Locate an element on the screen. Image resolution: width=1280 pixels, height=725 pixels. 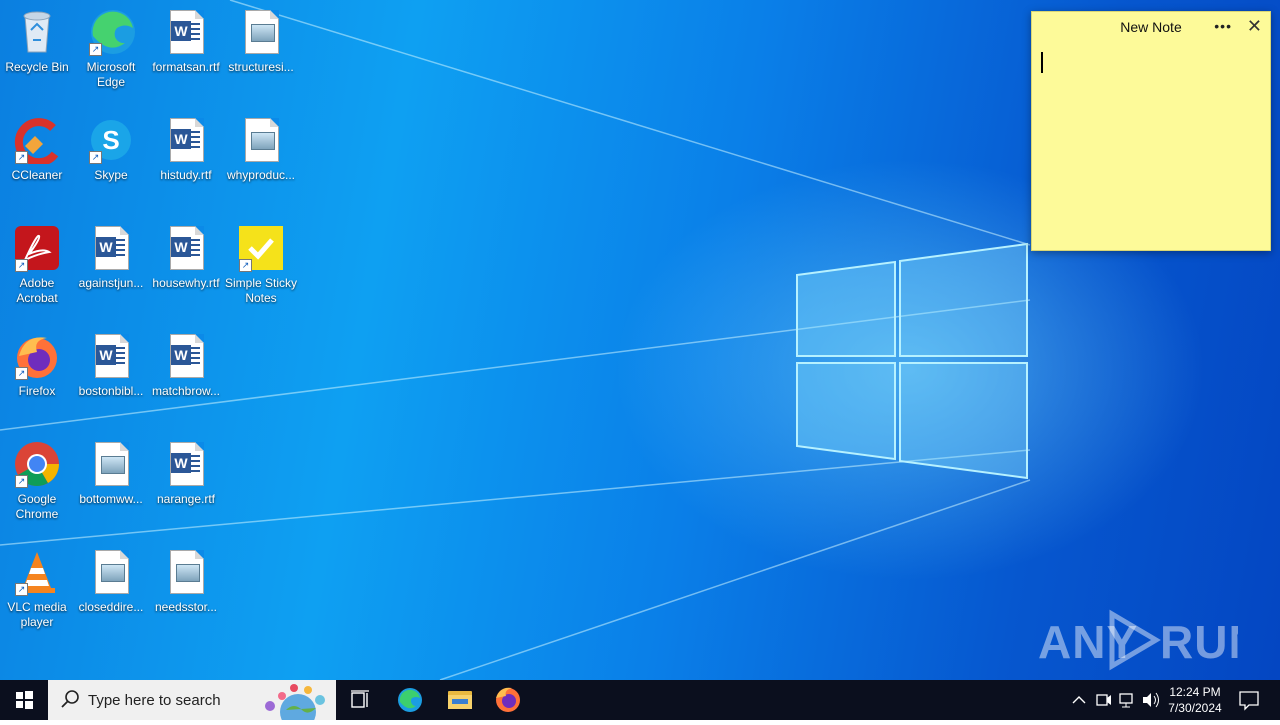
more-horizontal-icon: ••• is located at coordinates (1223, 26).